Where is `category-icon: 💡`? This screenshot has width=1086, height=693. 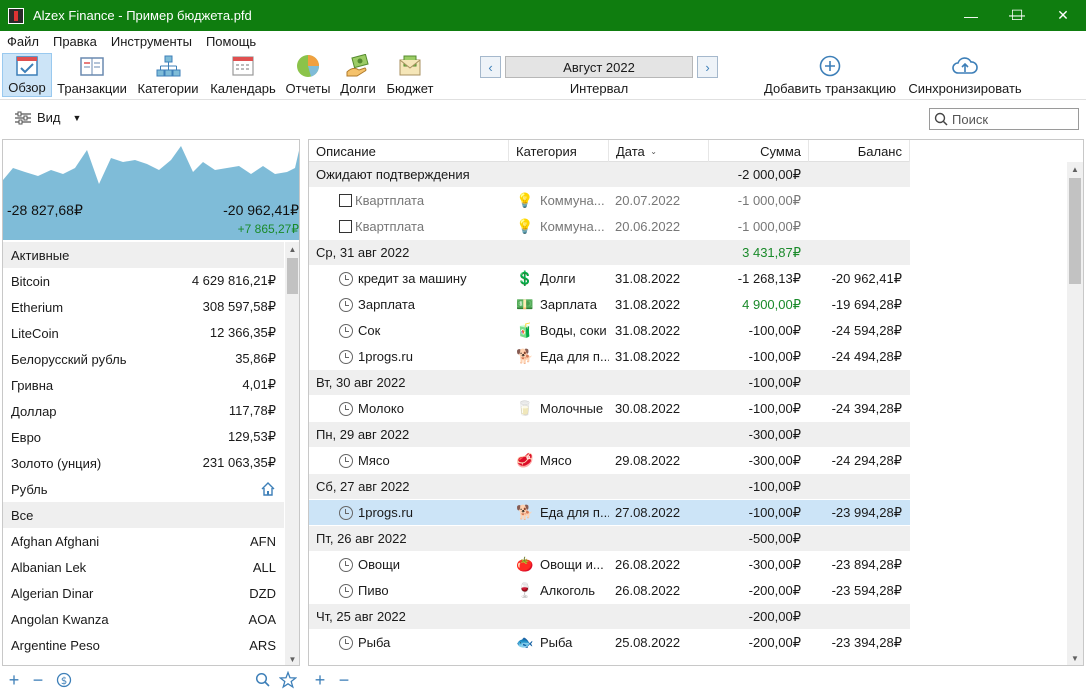 category-icon: 💡 is located at coordinates (525, 200).